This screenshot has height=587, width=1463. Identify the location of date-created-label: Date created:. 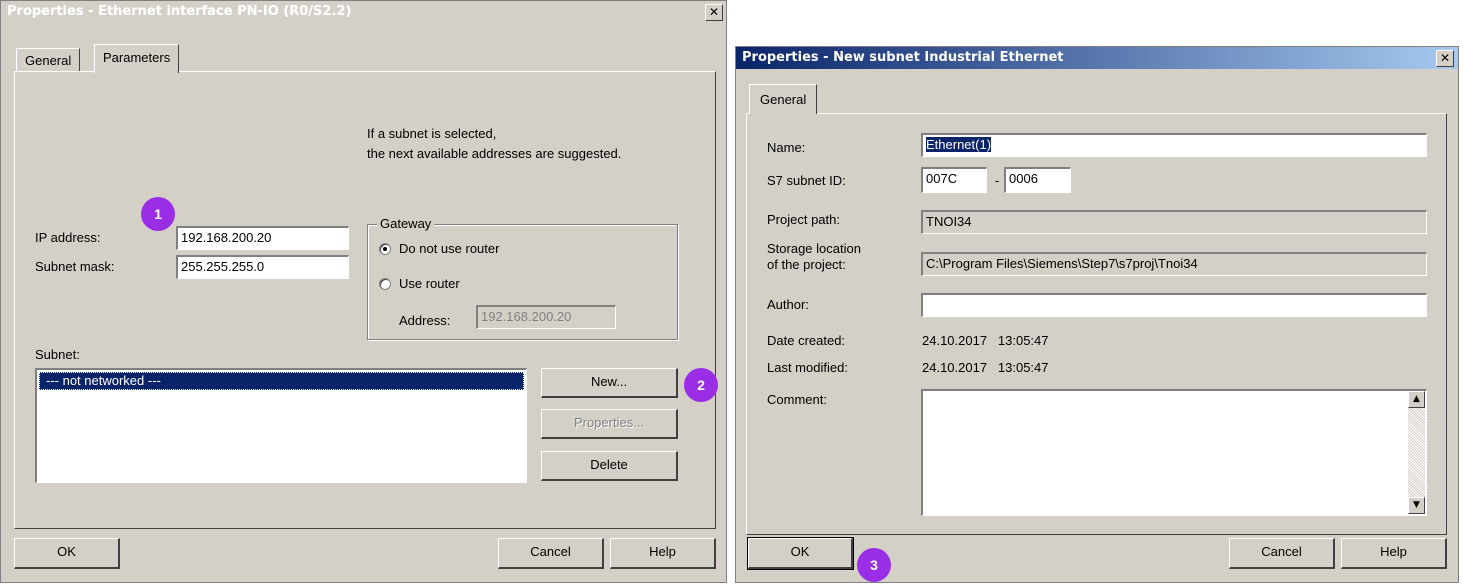
(806, 340).